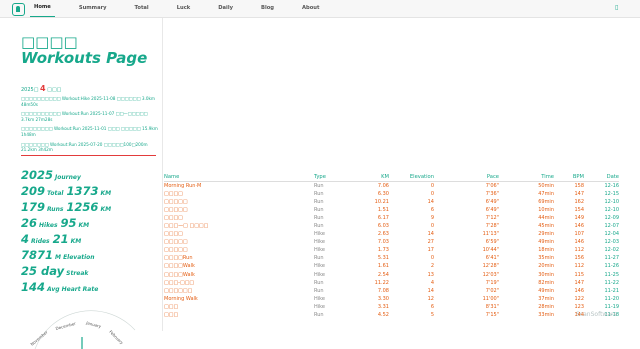 This screenshot has width=640, height=349. Describe the element at coordinates (391, 218) in the screenshot. I see `table-row: □□□□ Run 6.17 9 7'12" 44min 149 12-09` at that location.